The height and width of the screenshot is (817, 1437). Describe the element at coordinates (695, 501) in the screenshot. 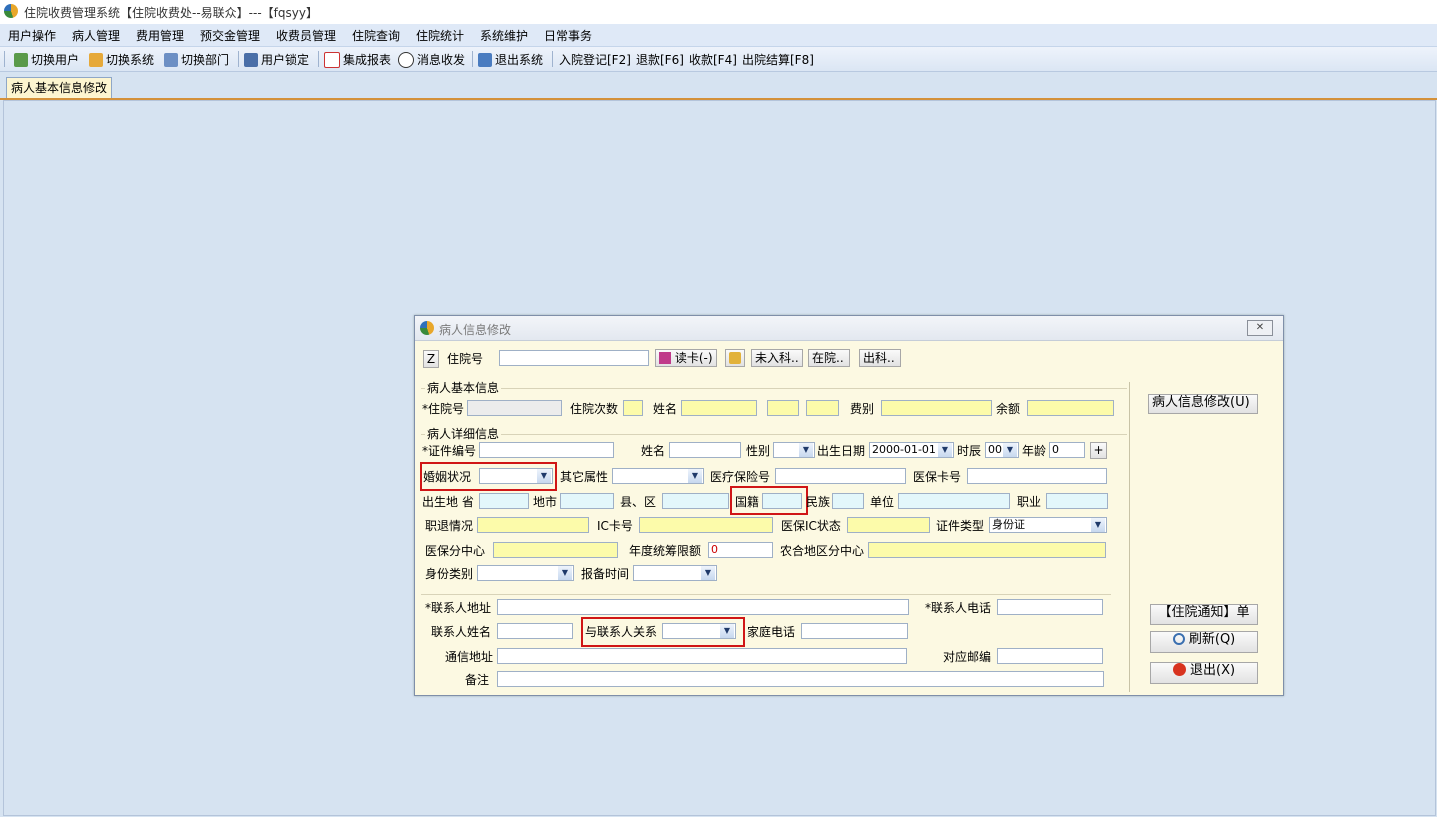

I see `county-field` at that location.